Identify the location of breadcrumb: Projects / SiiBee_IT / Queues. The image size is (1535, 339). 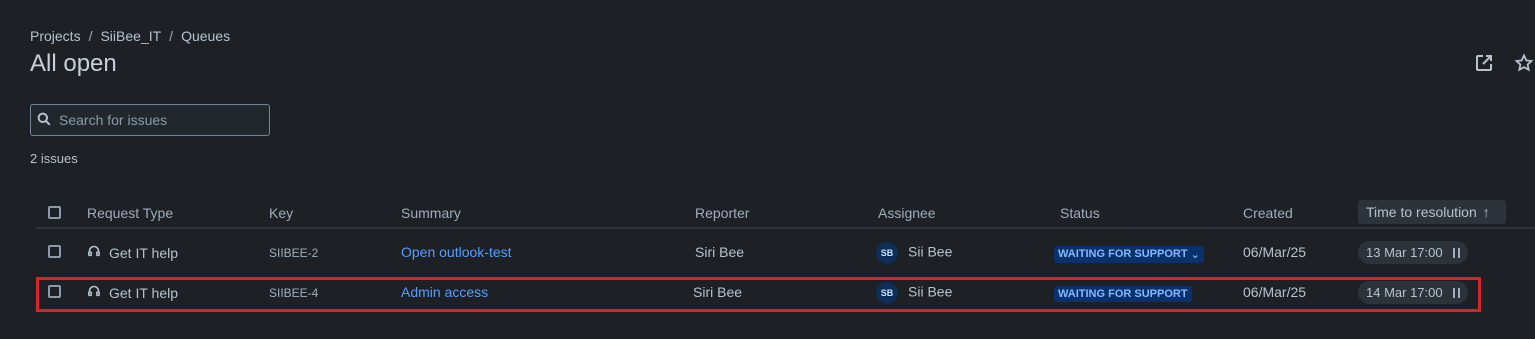
(130, 36).